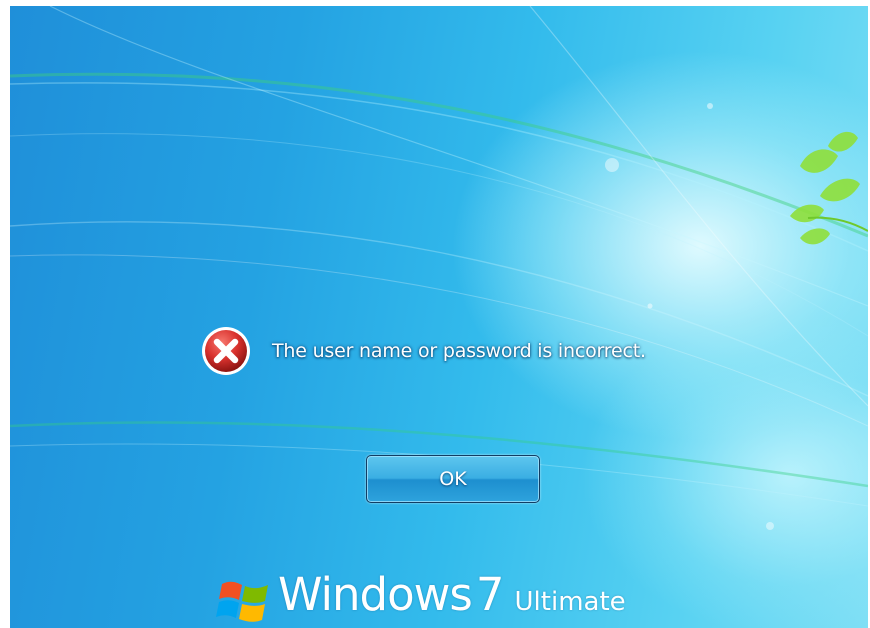 The image size is (870, 628). What do you see at coordinates (490, 594) in the screenshot?
I see `brand-version: 7` at bounding box center [490, 594].